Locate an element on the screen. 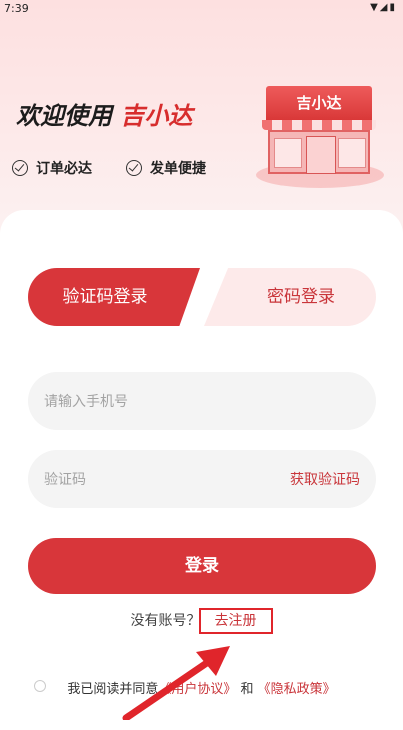 Image resolution: width=403 pixels, height=730 pixels. tab-password-login-label: 密码登录 is located at coordinates (301, 297).